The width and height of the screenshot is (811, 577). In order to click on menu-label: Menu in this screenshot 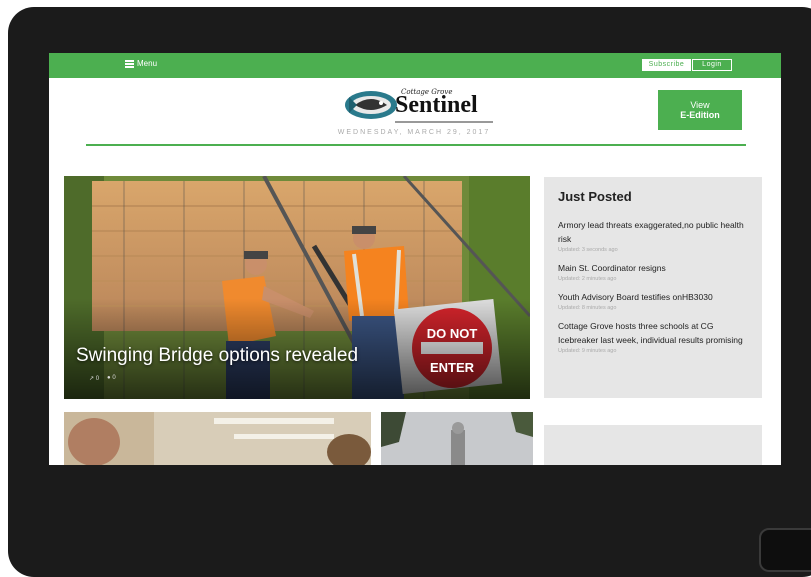, I will do `click(147, 63)`.